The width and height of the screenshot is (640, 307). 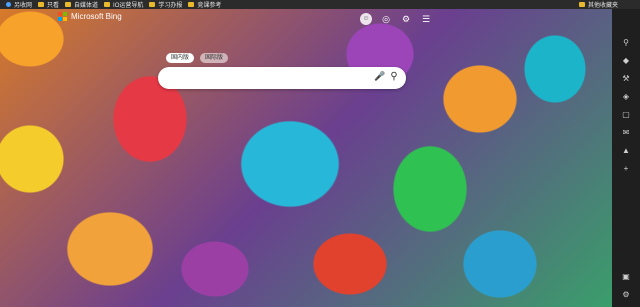 What do you see at coordinates (53, 6) in the screenshot?
I see `bookmark-label: 只看` at bounding box center [53, 6].